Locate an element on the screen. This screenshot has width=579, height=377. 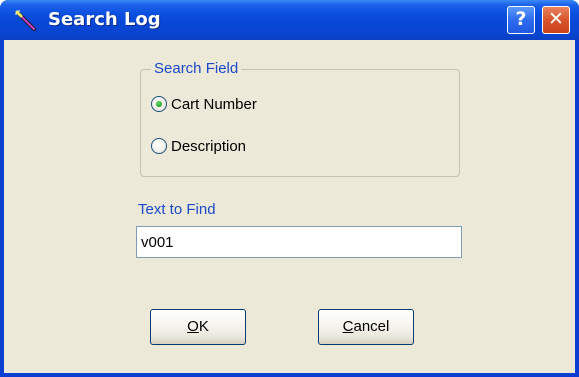
close-button: ✕ is located at coordinates (556, 20).